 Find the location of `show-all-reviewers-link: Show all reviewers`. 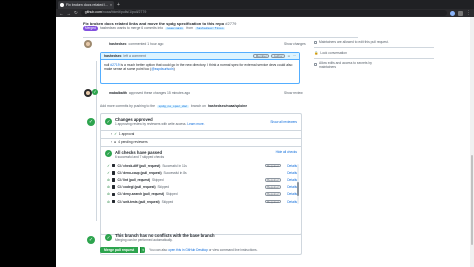

show-all-reviewers-link: Show all reviewers is located at coordinates (283, 122).